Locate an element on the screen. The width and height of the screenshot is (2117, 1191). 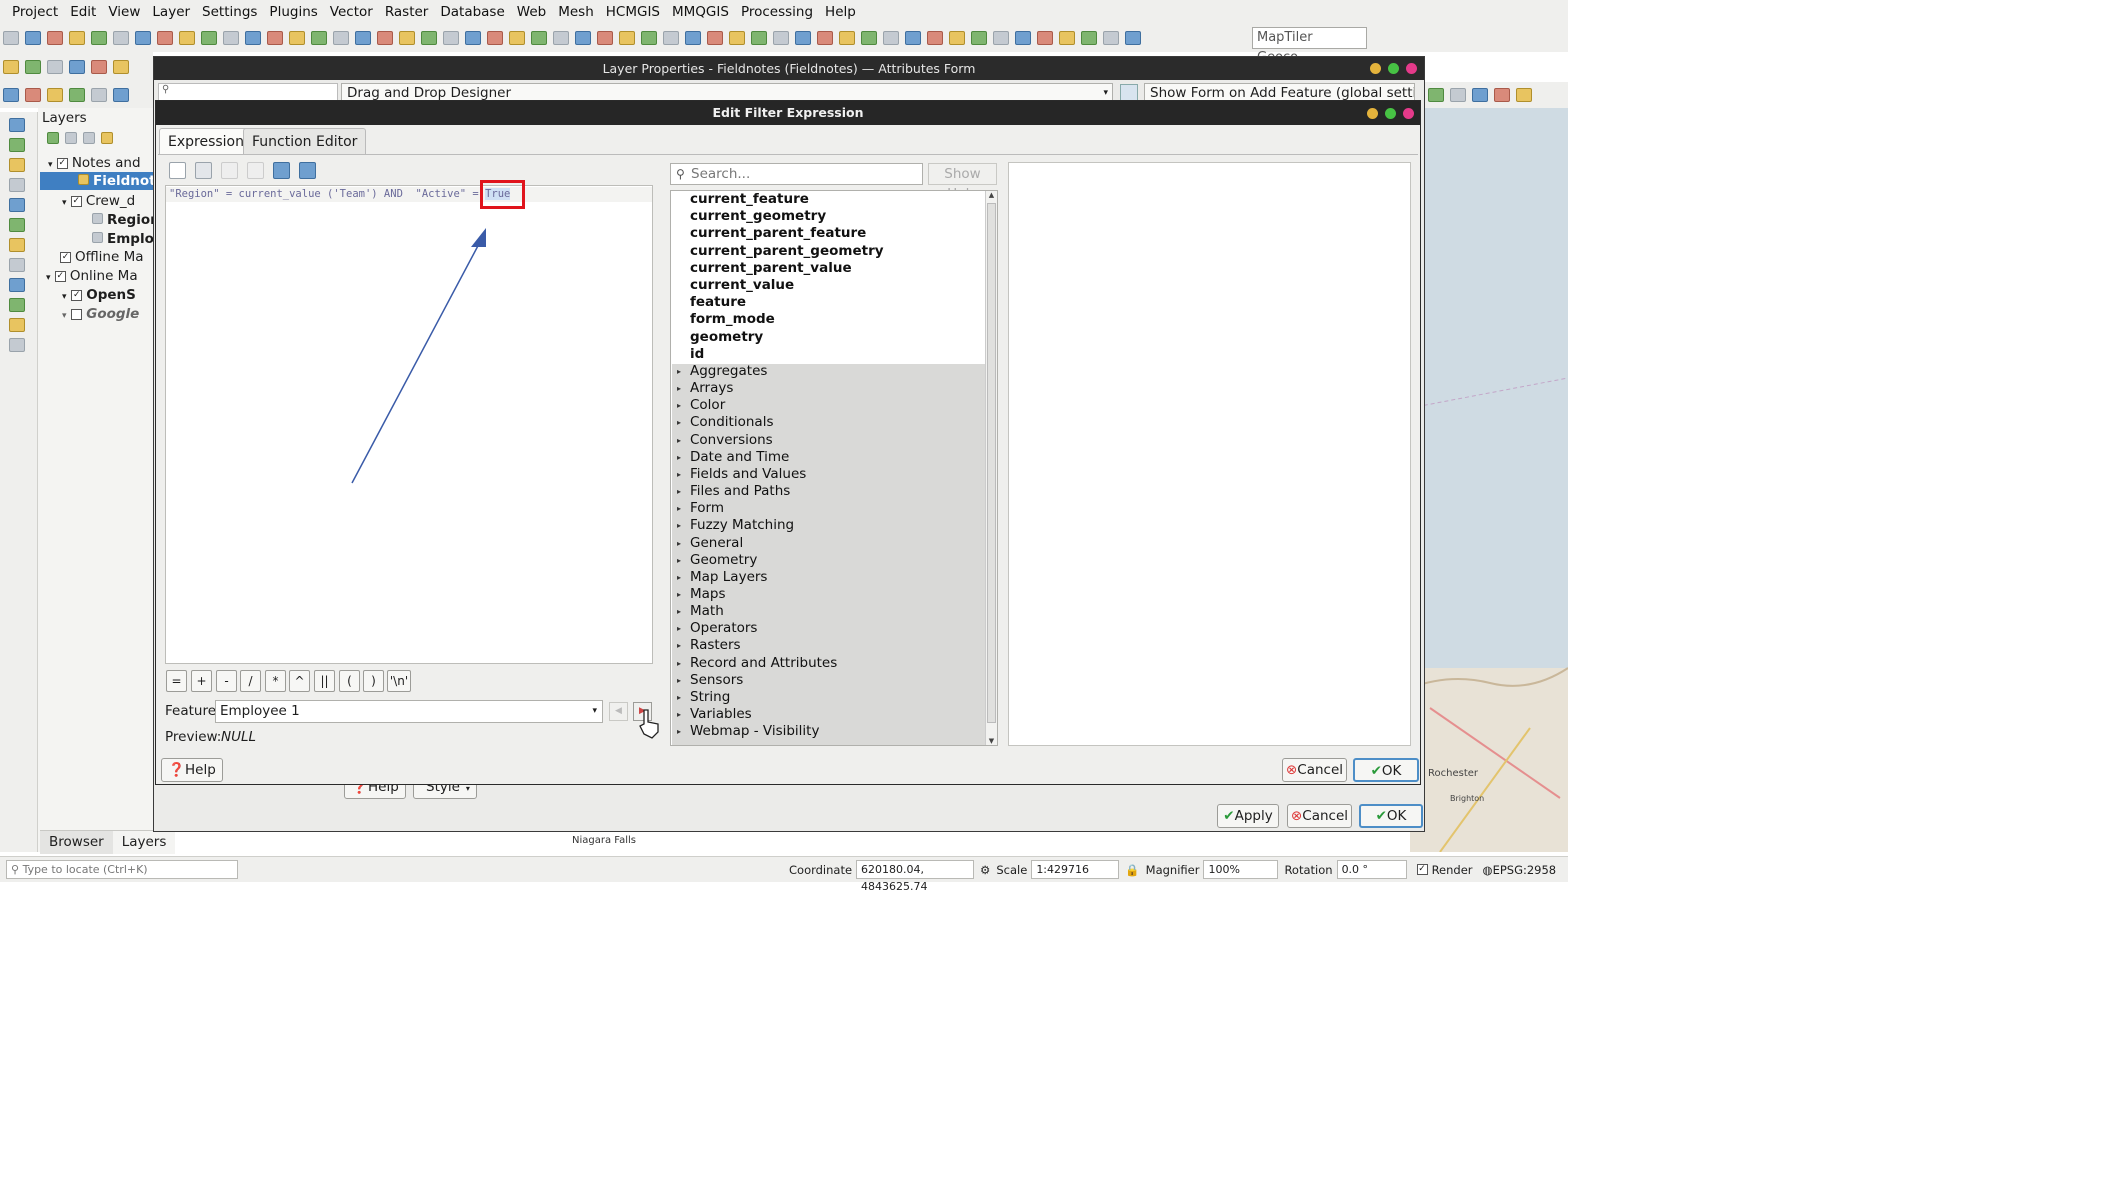
function-group-item: ▸ General is located at coordinates (828, 543).